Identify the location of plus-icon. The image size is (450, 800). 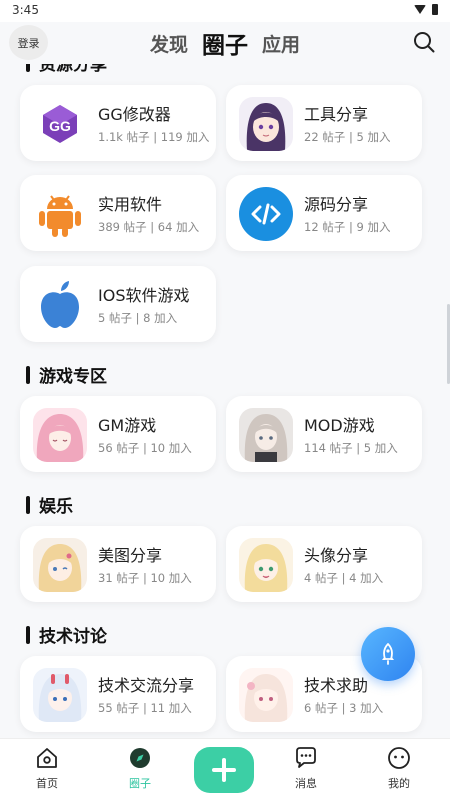
(224, 770).